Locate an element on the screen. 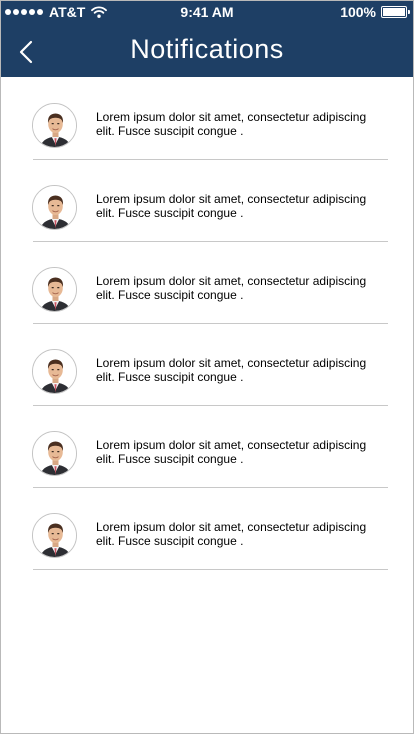 This screenshot has width=414, height=734. battery-percent: 100% is located at coordinates (358, 12).